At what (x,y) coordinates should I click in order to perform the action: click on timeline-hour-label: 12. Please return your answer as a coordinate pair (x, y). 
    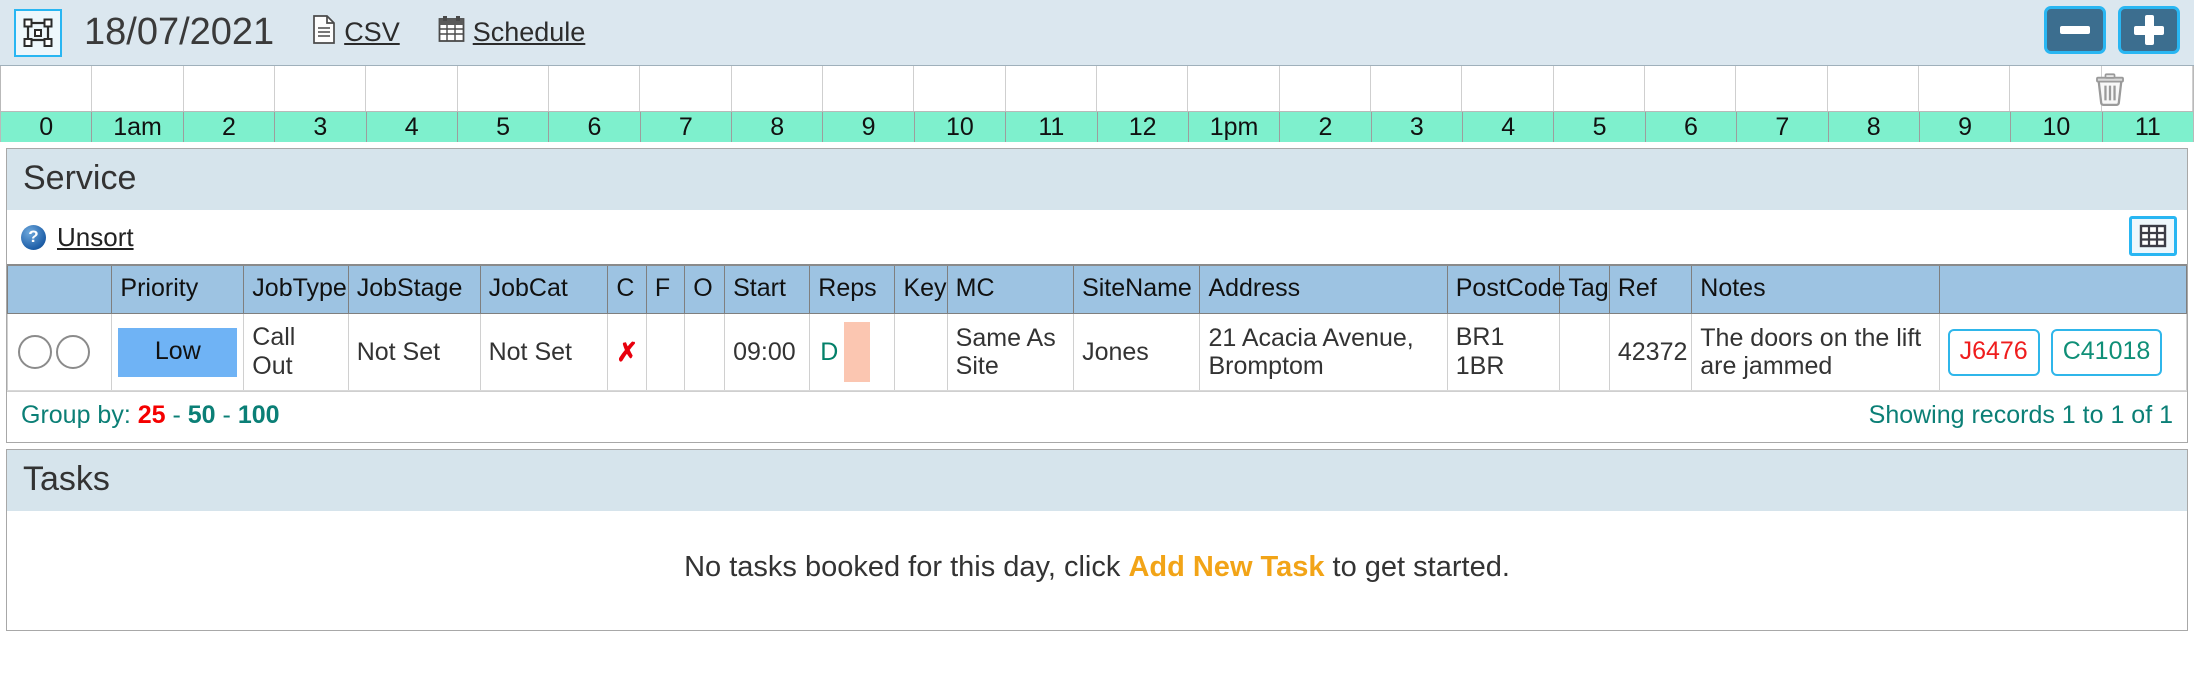
    Looking at the image, I should click on (1143, 127).